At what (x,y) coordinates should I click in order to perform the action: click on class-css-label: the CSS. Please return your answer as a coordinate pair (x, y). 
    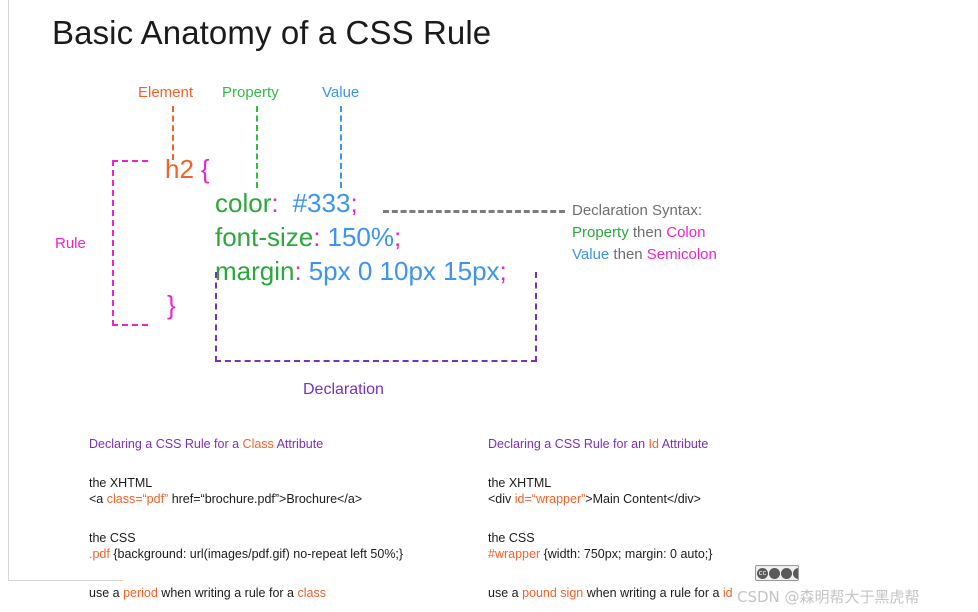
    Looking at the image, I should click on (112, 538).